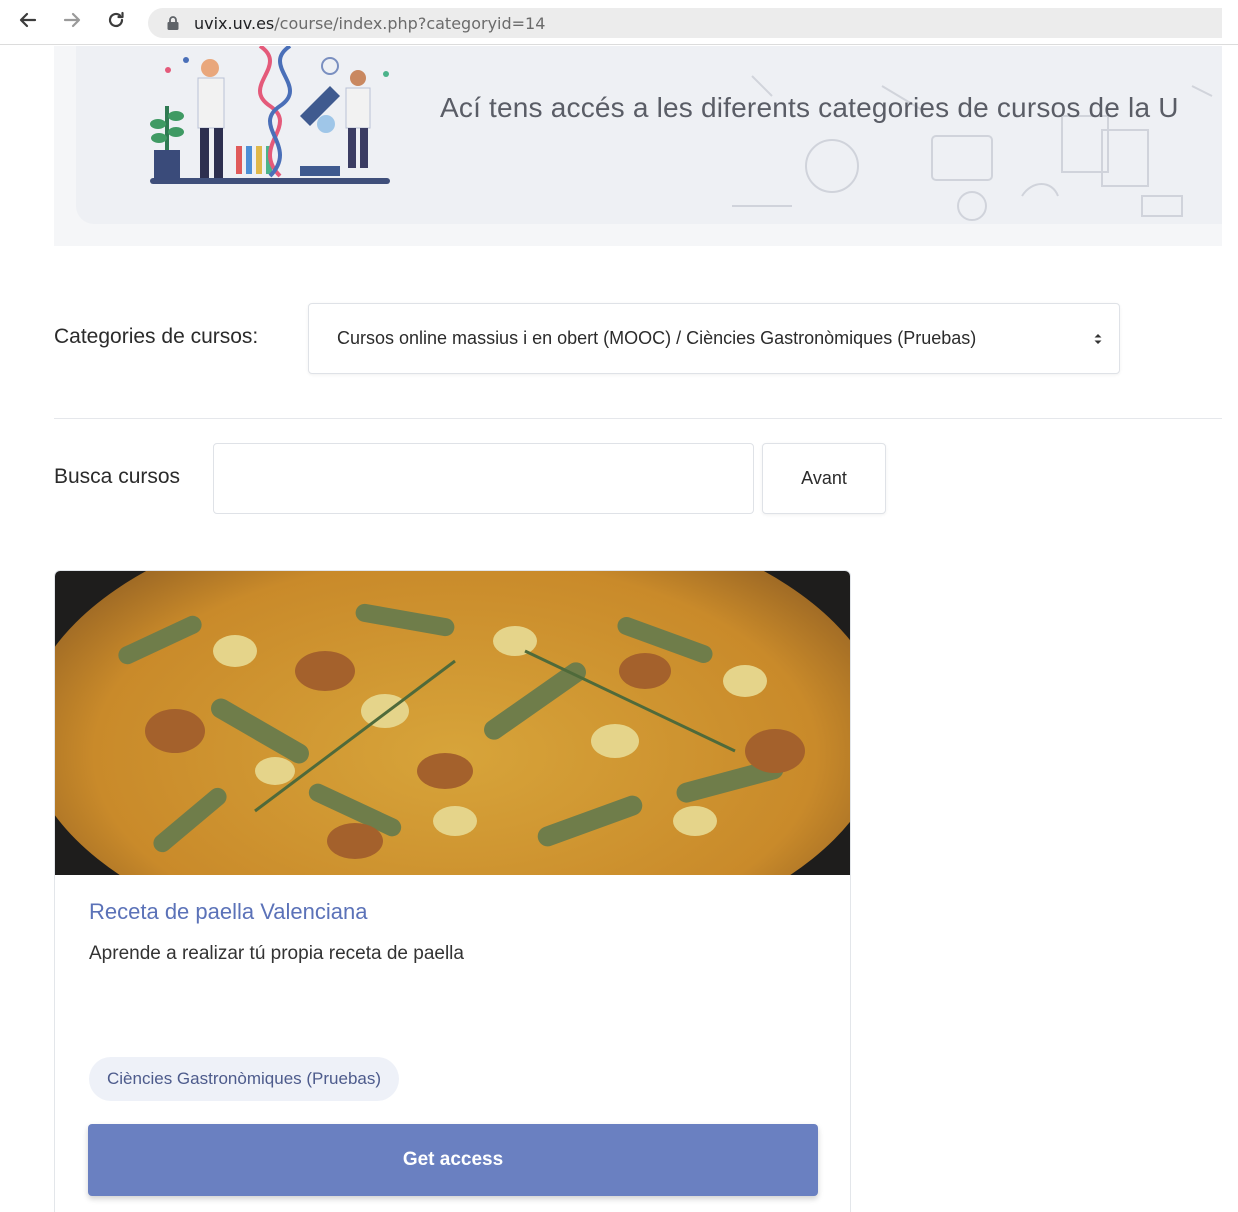 Image resolution: width=1238 pixels, height=1212 pixels. I want to click on reload-icon, so click(116, 20).